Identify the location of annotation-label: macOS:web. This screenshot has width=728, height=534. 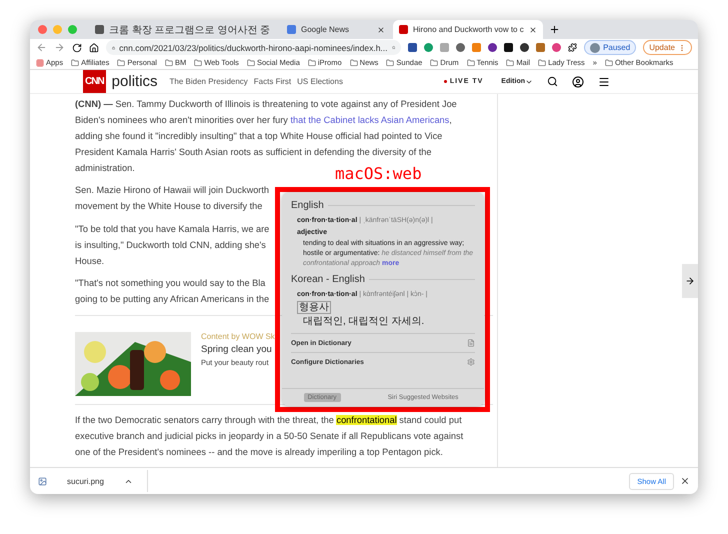
(378, 174).